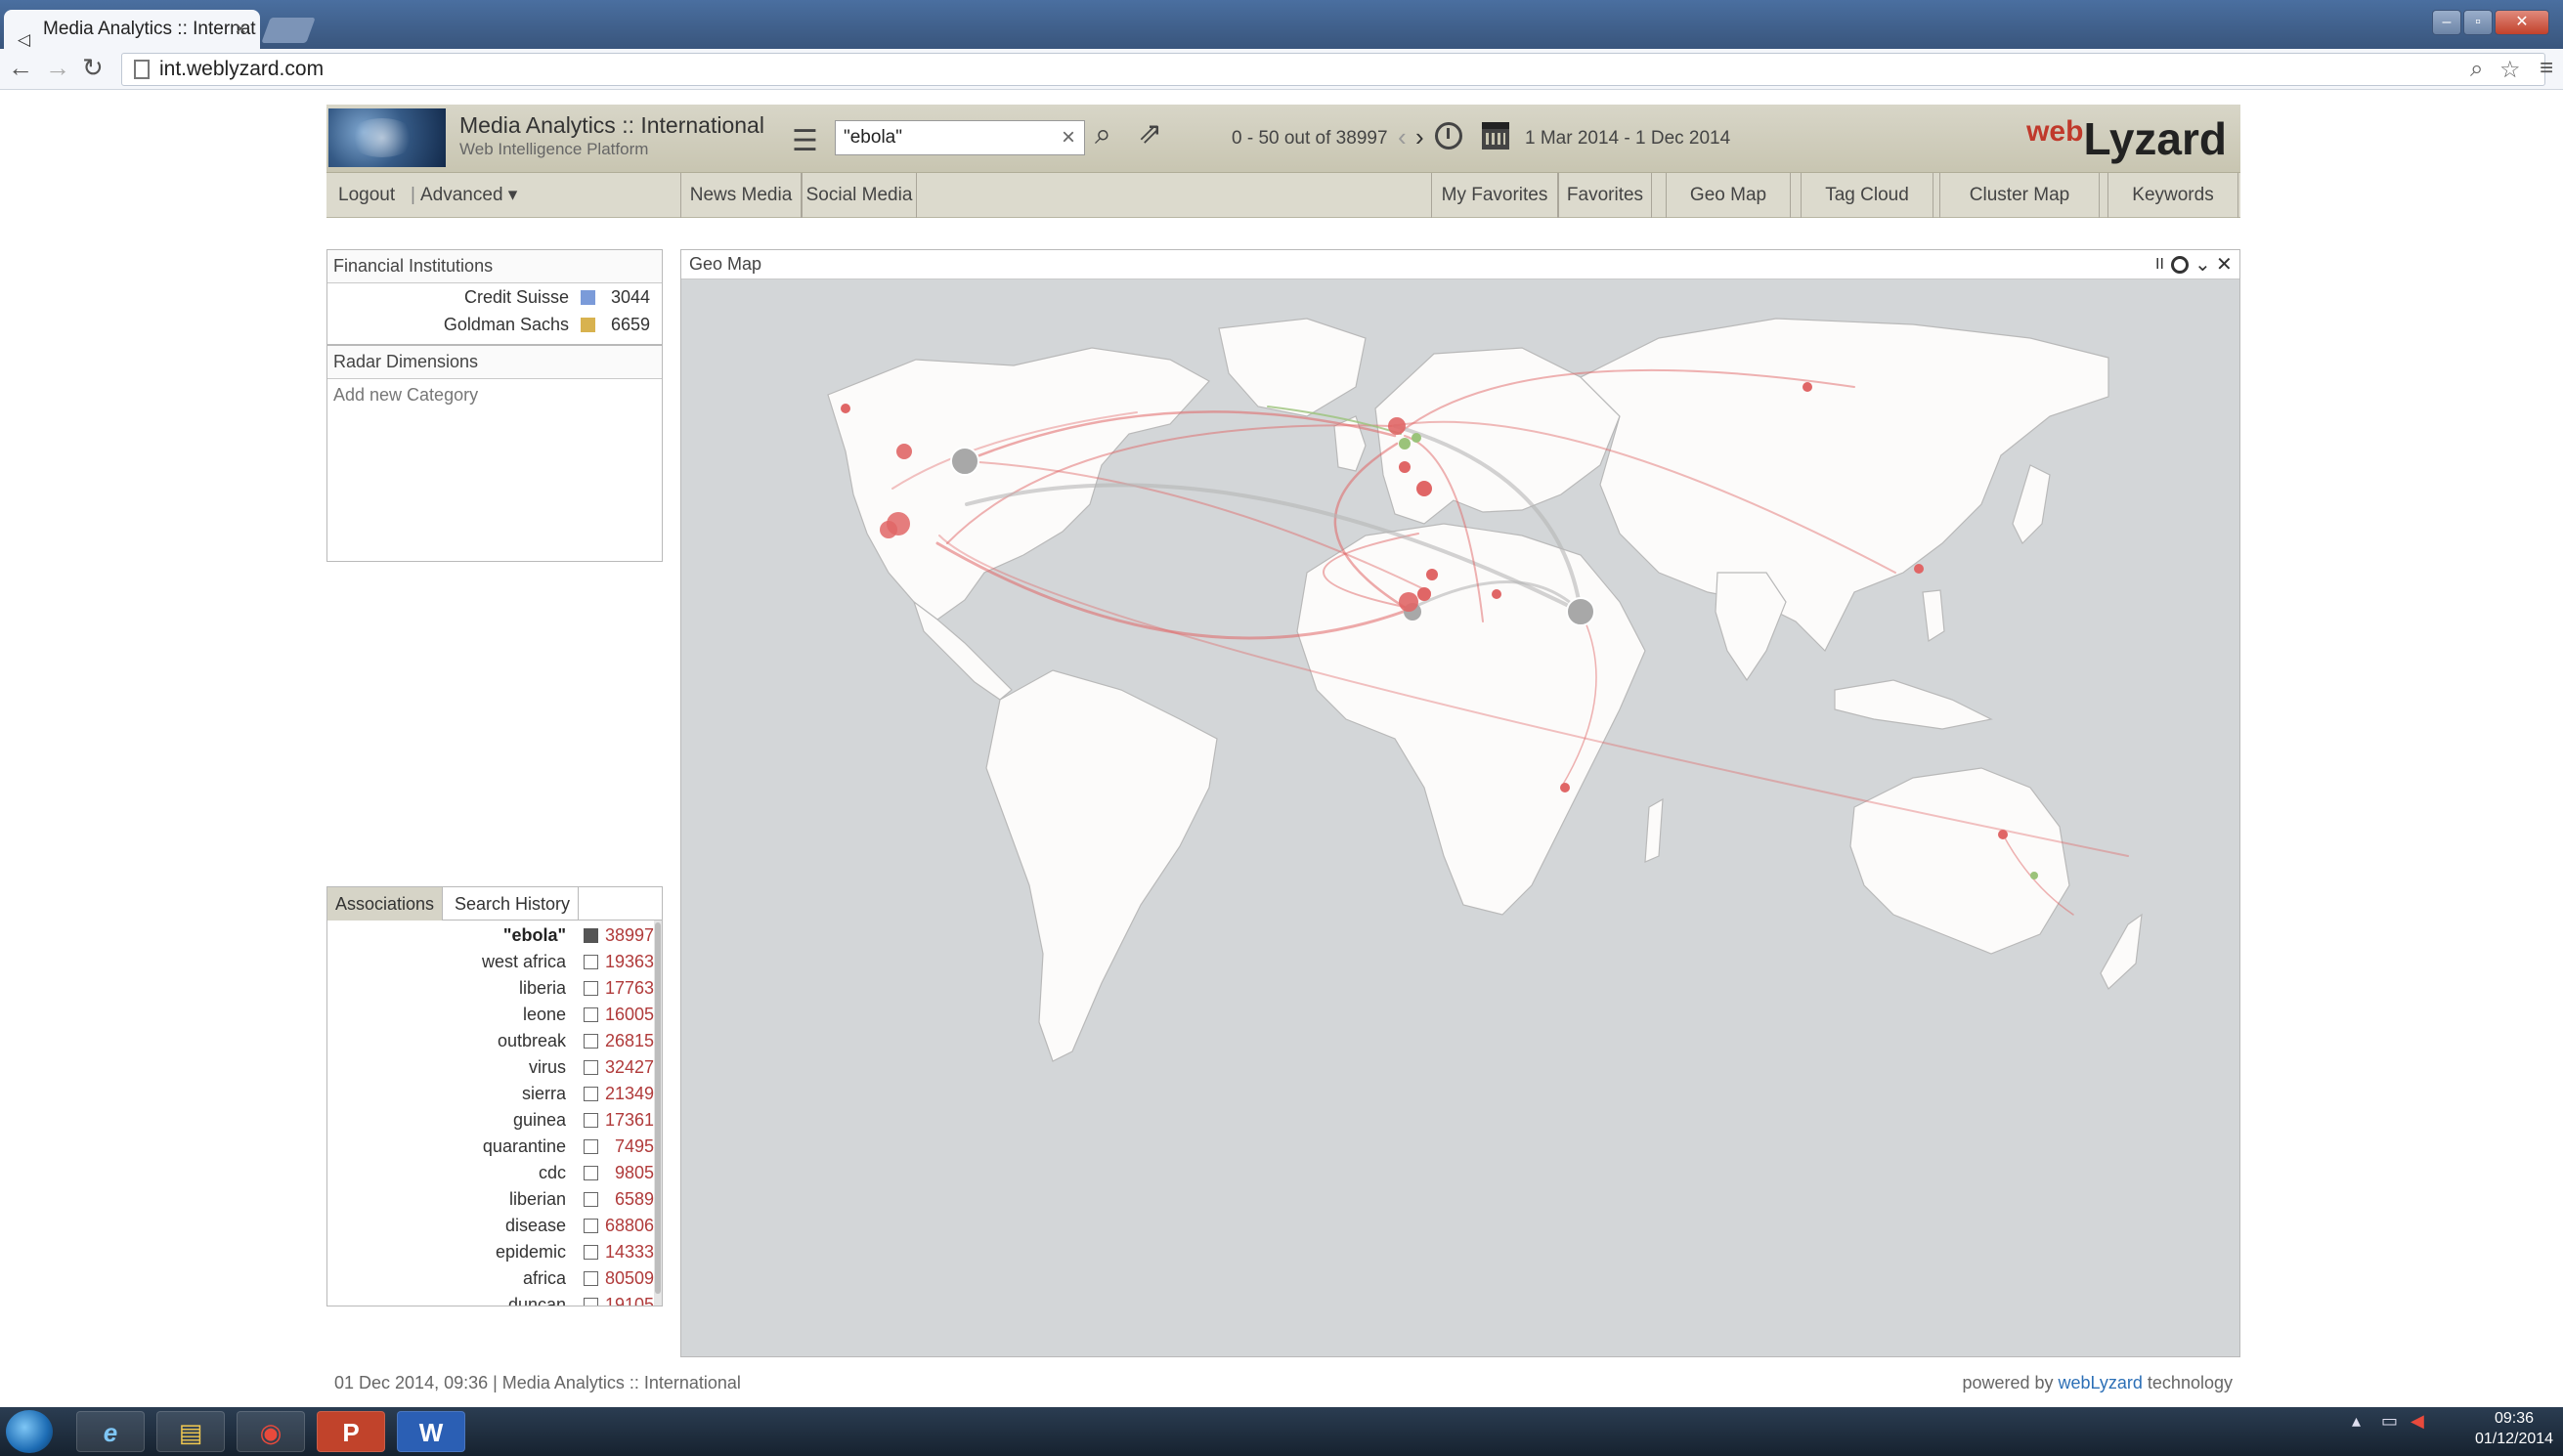 This screenshot has height=1456, width=2563. What do you see at coordinates (629, 1225) in the screenshot?
I see `assoc-count: 68806` at bounding box center [629, 1225].